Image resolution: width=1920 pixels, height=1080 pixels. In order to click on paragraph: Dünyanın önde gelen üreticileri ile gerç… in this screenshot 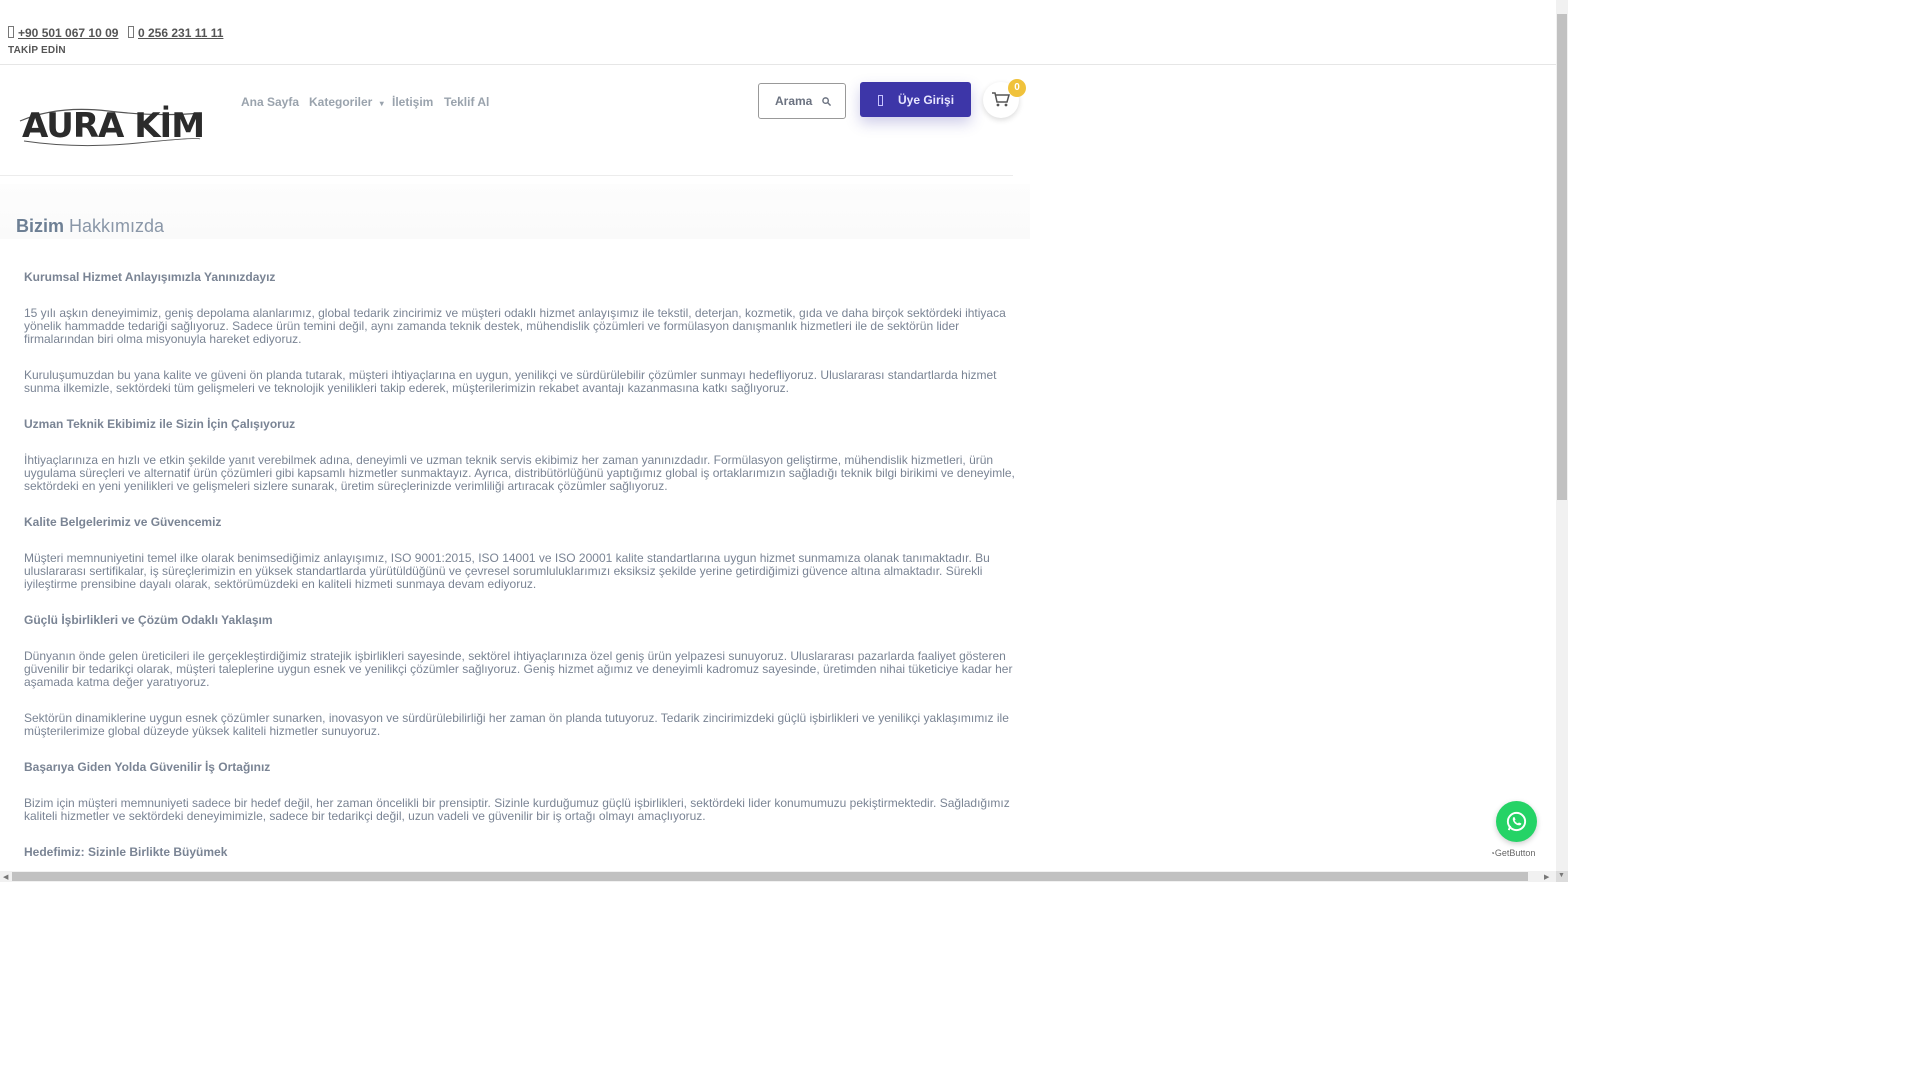, I will do `click(518, 669)`.